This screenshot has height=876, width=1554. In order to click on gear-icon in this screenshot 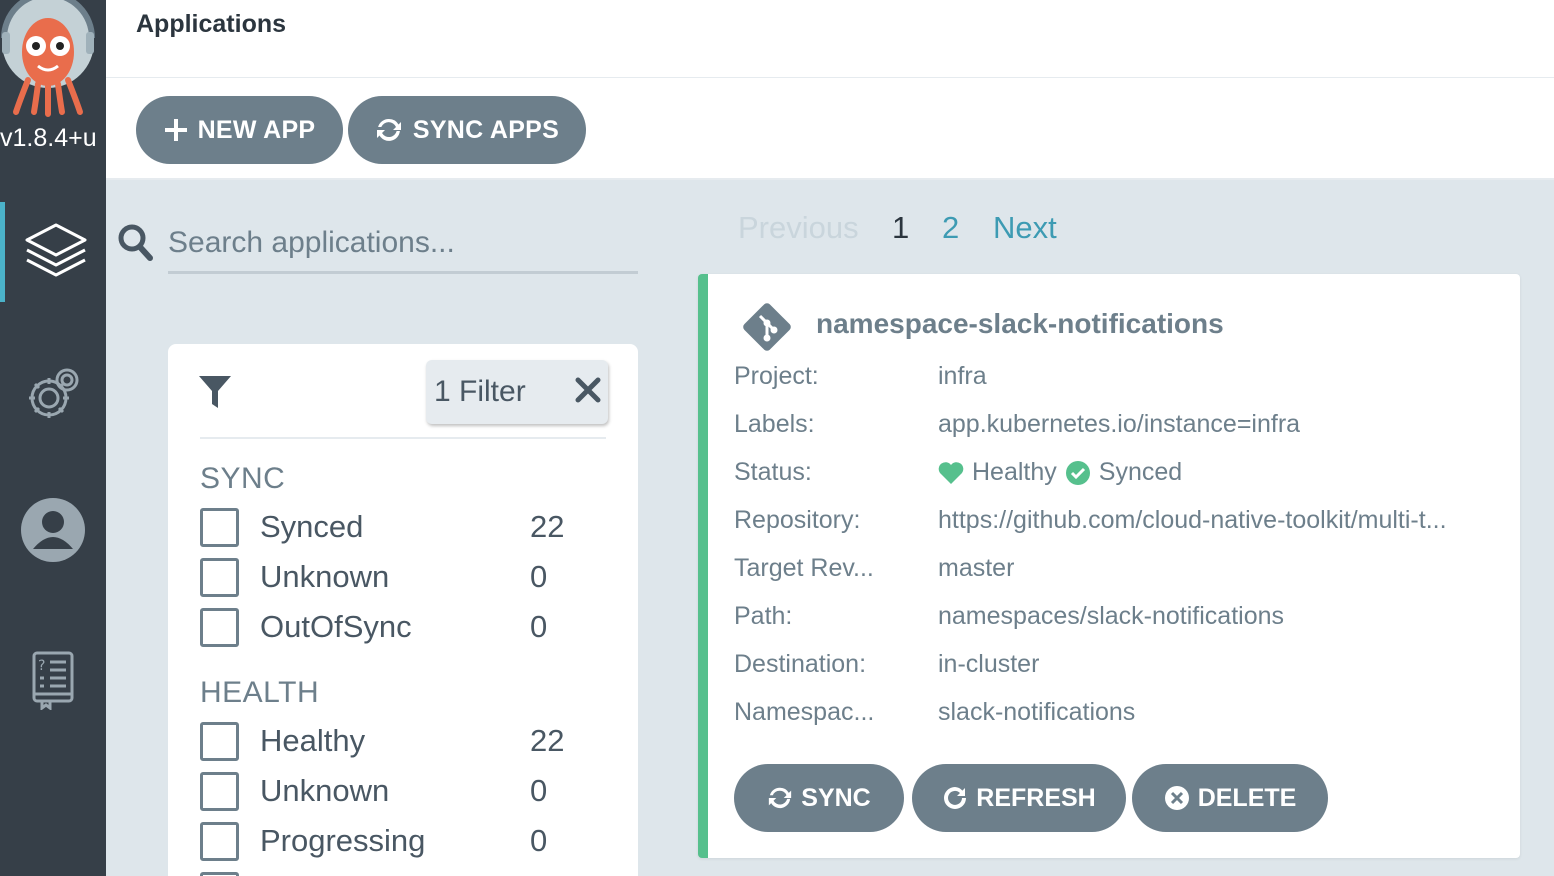, I will do `click(54, 393)`.